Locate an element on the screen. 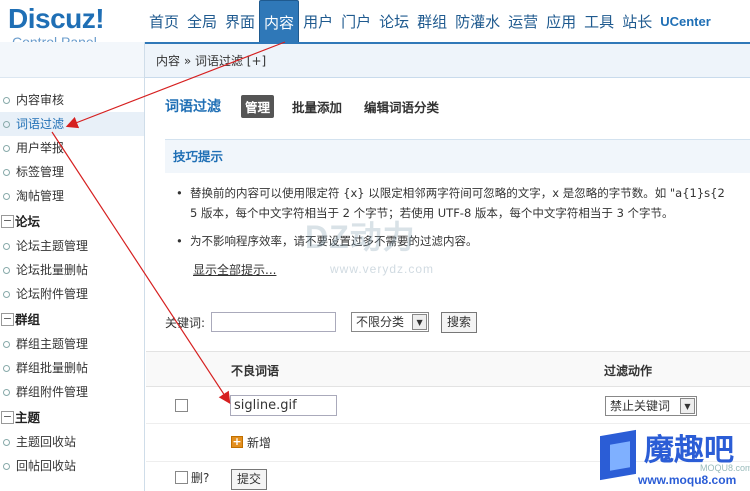 The width and height of the screenshot is (750, 491). tab-batch-add: 批量添加 is located at coordinates (317, 106).